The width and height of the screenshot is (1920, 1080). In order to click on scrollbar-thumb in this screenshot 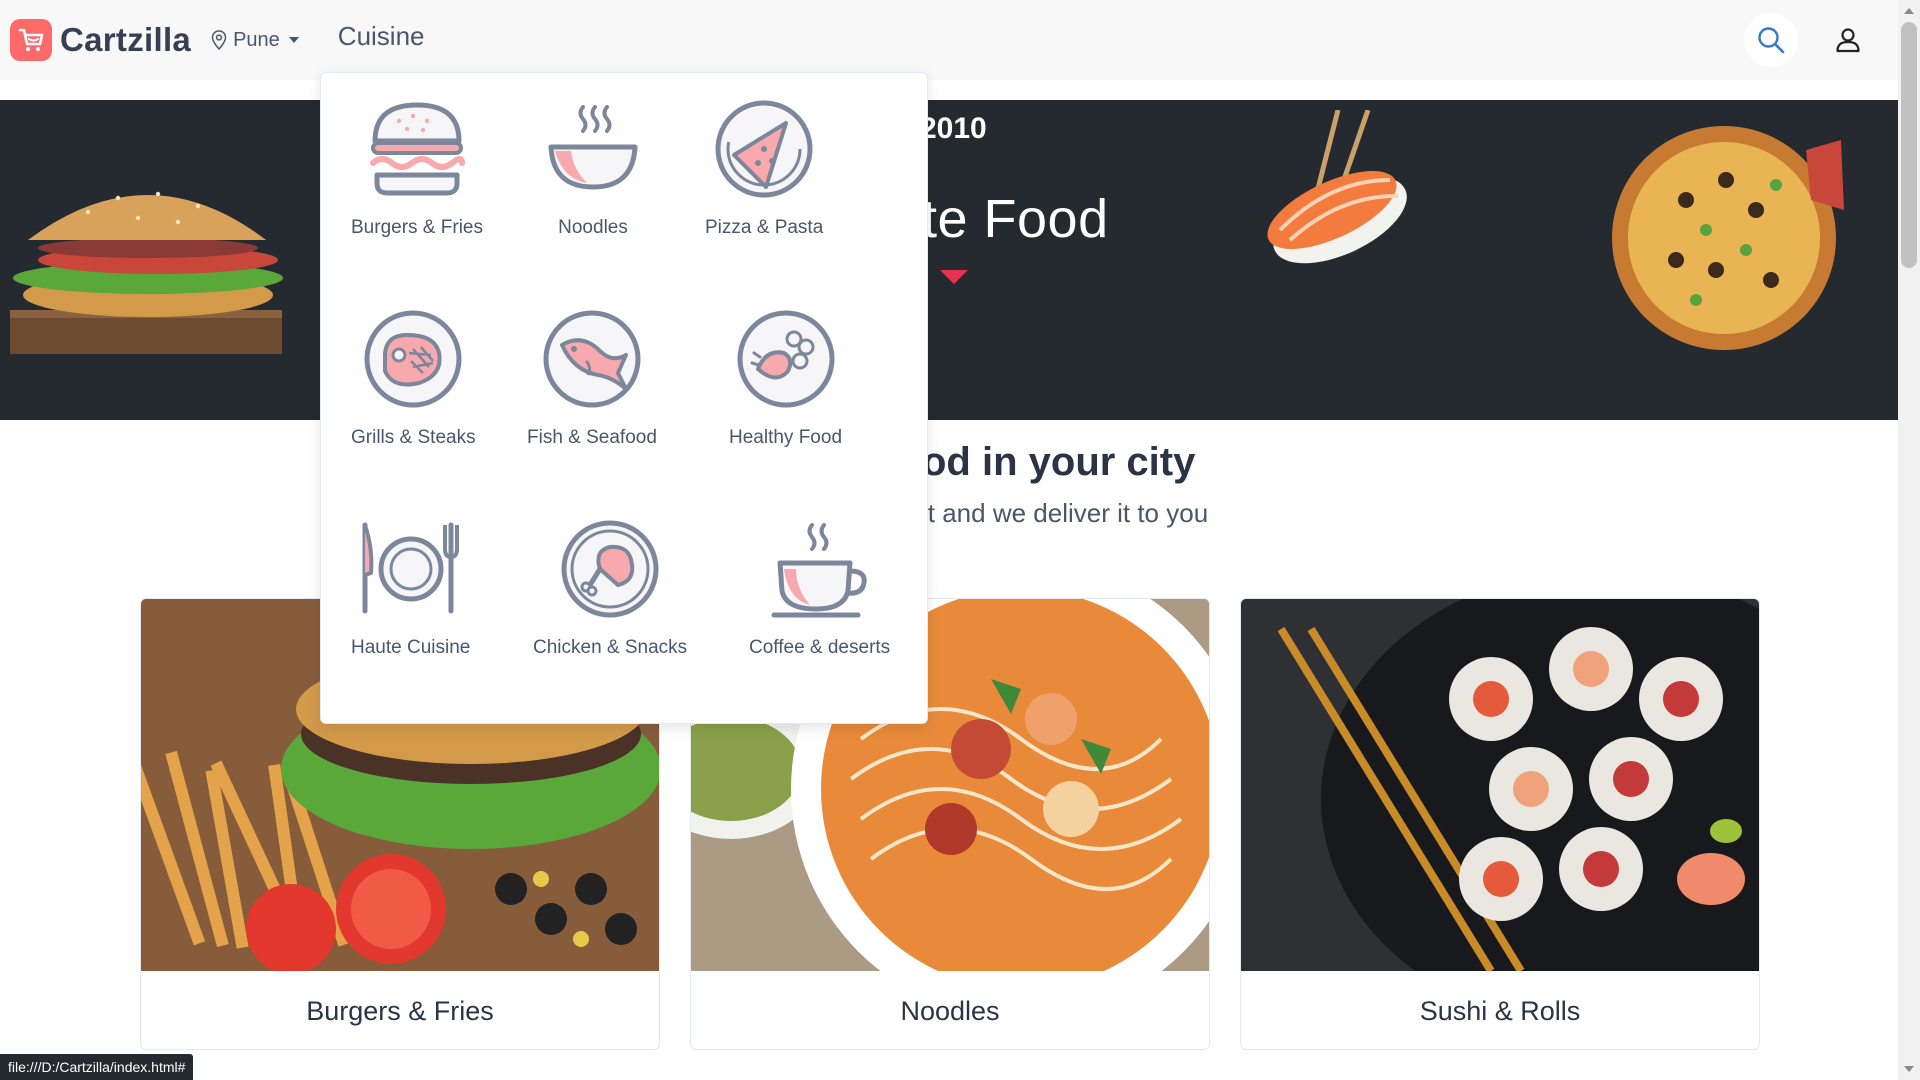, I will do `click(1909, 145)`.